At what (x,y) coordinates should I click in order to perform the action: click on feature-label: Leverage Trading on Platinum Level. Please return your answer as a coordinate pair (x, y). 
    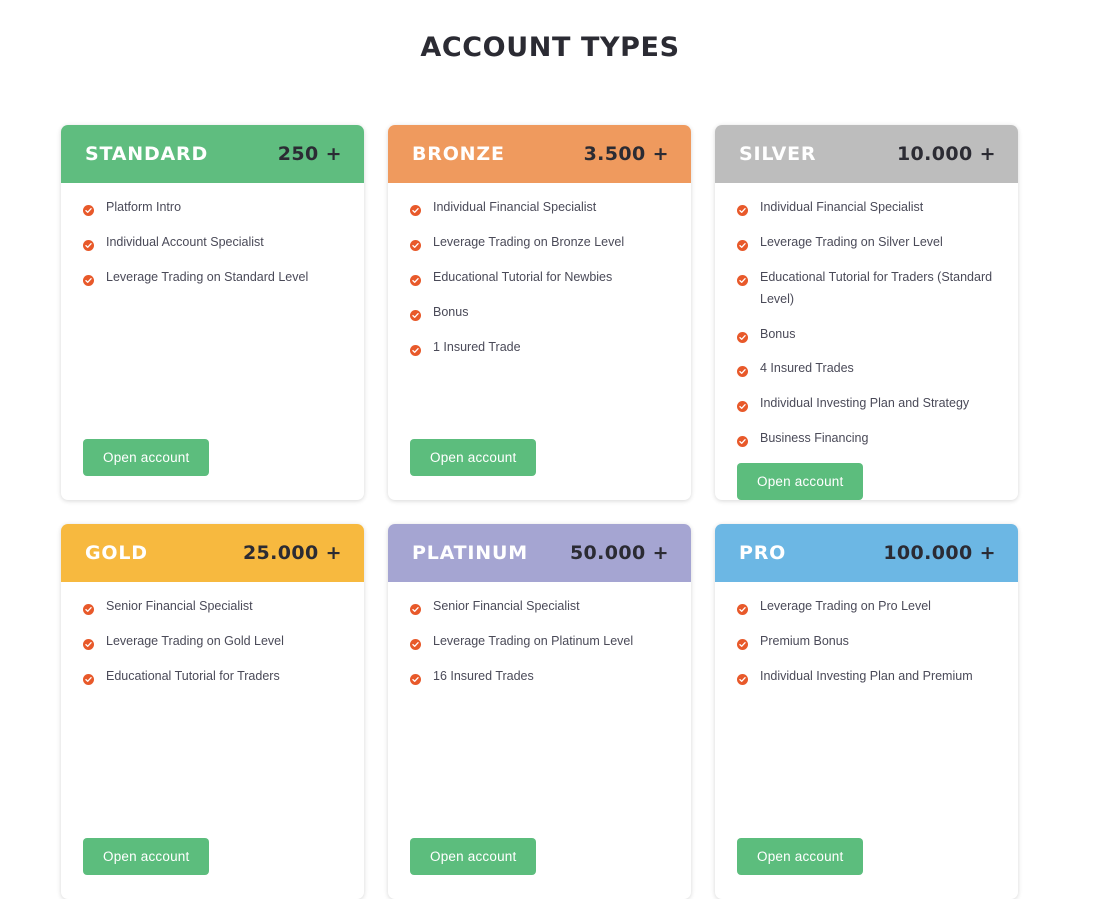
    Looking at the image, I should click on (533, 640).